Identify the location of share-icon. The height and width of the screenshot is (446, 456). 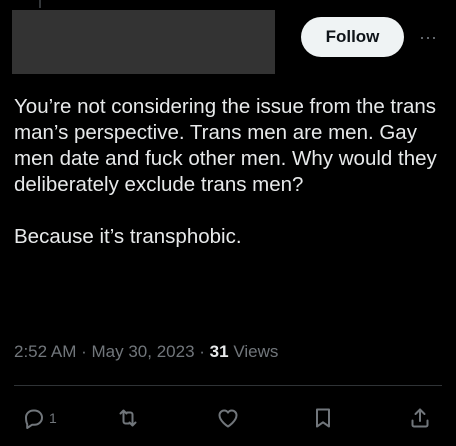
(420, 418).